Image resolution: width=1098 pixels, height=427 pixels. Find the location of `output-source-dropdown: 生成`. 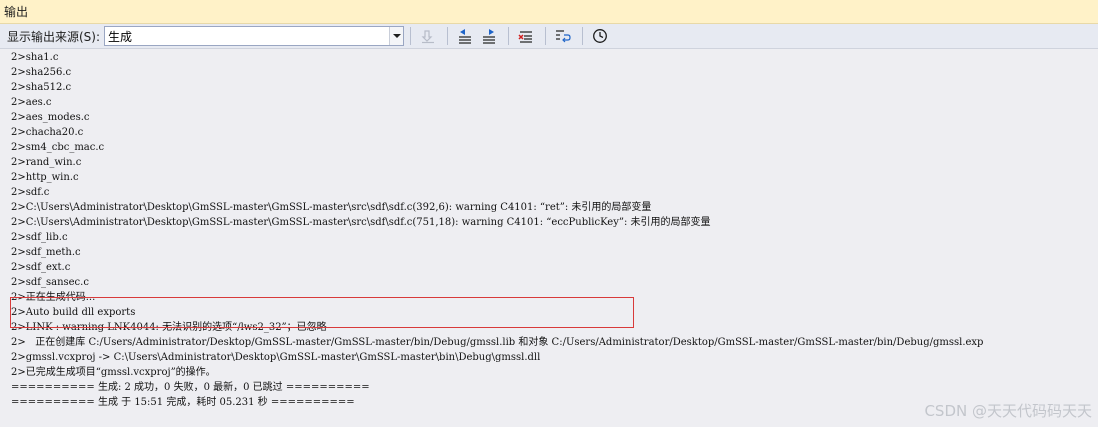

output-source-dropdown: 生成 is located at coordinates (254, 36).